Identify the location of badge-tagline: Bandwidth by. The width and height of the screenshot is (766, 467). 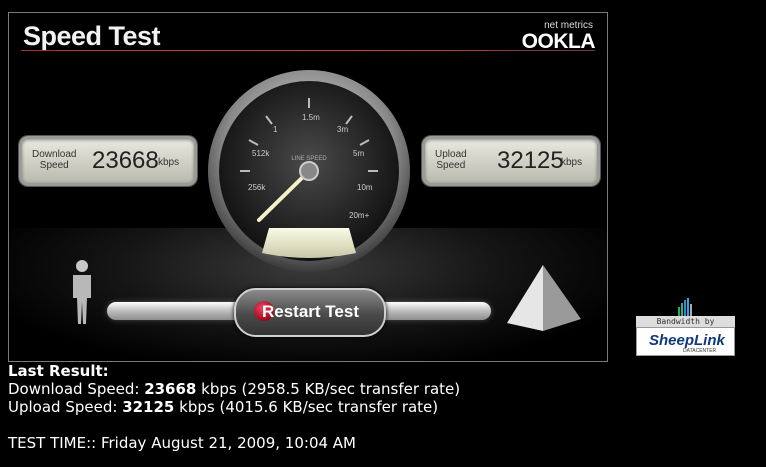
(685, 321).